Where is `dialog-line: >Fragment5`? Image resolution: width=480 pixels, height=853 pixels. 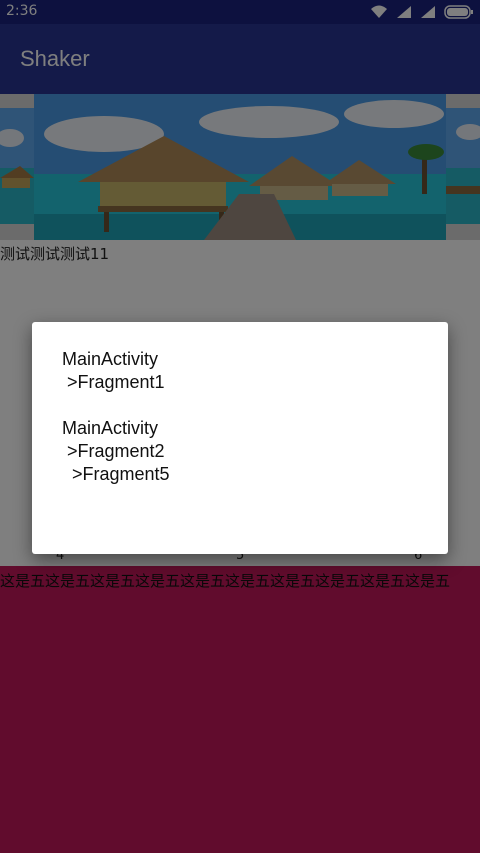 dialog-line: >Fragment5 is located at coordinates (116, 474).